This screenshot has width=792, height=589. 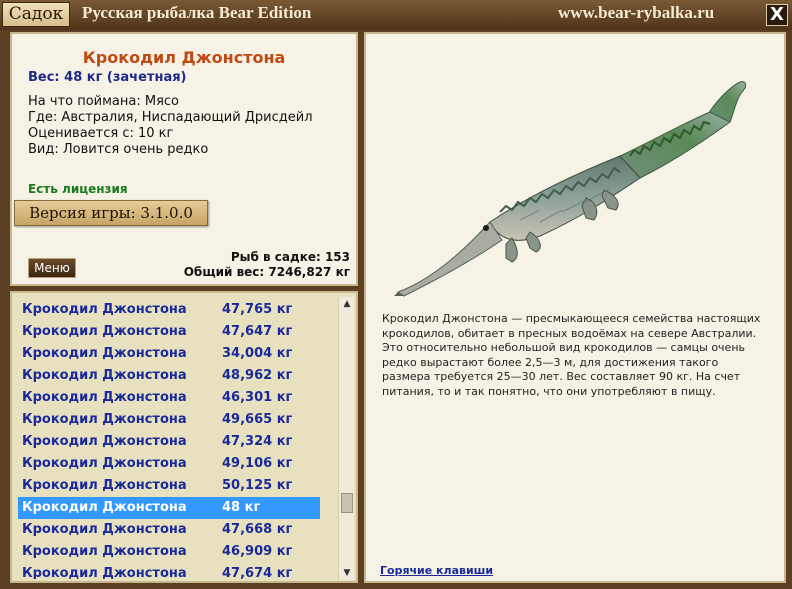 I want to click on scroll-thumb, so click(x=347, y=503).